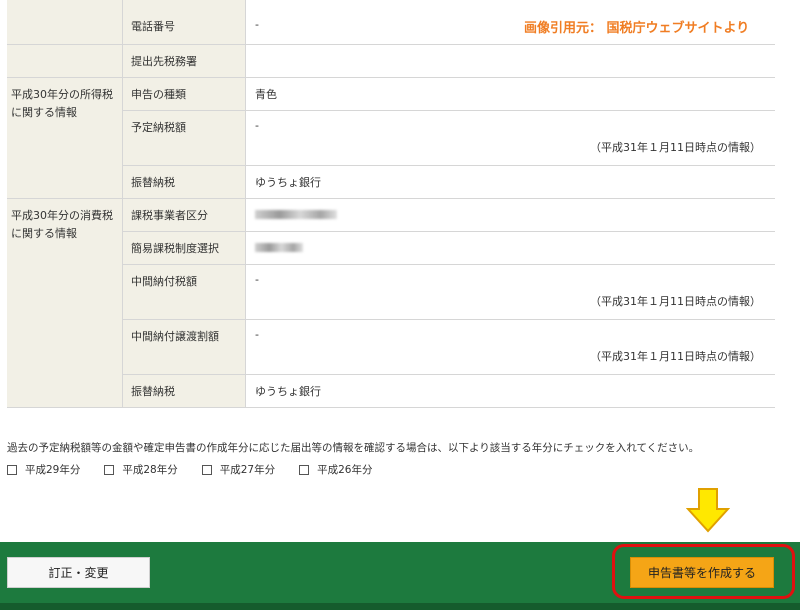 The image size is (800, 610). What do you see at coordinates (183, 94) in the screenshot?
I see `row-label: 申告の種類` at bounding box center [183, 94].